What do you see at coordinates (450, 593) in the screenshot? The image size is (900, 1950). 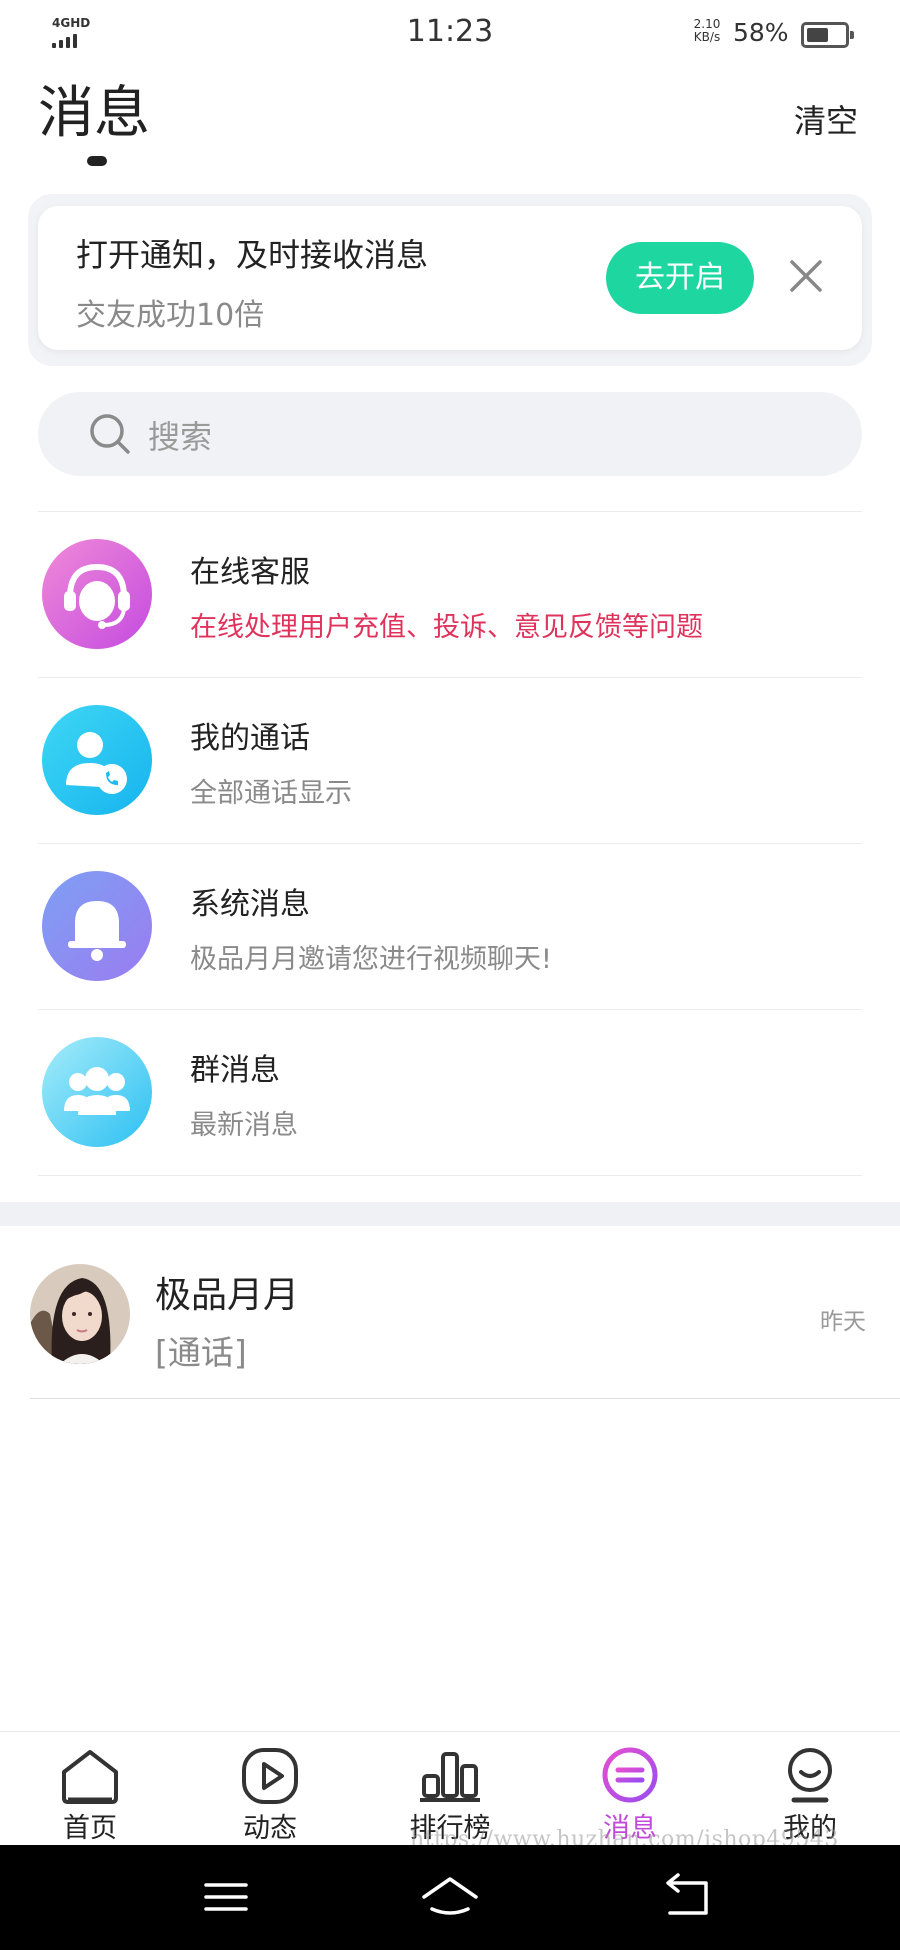 I see `list-item-customer-service: 在线客服 在线处理用户充值、投诉、意见反馈等问题` at bounding box center [450, 593].